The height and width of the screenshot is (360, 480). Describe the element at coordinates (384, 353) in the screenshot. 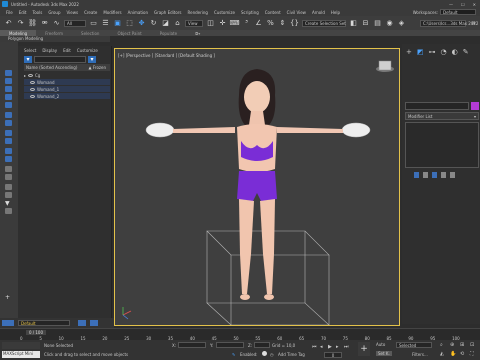

I see `set-key-button: Set K.` at that location.